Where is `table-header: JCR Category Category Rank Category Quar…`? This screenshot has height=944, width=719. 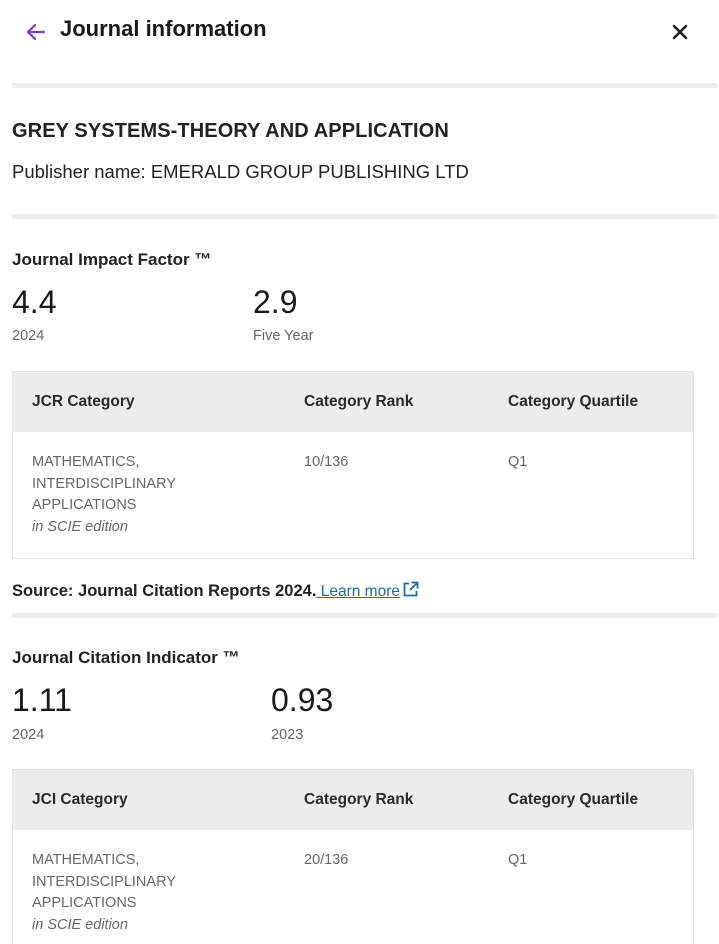 table-header: JCR Category Category Rank Category Quar… is located at coordinates (353, 402).